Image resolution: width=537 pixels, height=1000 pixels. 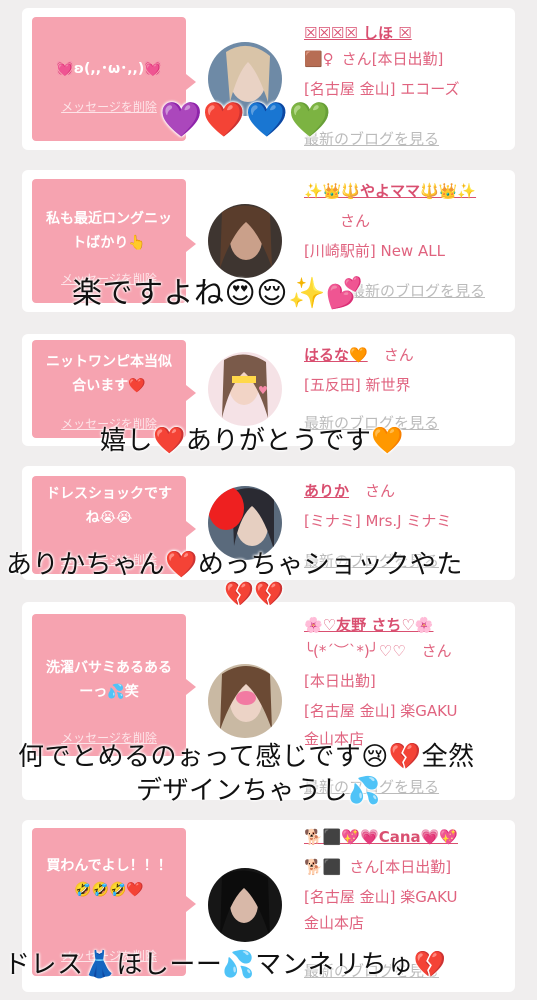 What do you see at coordinates (246, 120) in the screenshot?
I see `hearts-sticker: 💜❤️💙💚` at bounding box center [246, 120].